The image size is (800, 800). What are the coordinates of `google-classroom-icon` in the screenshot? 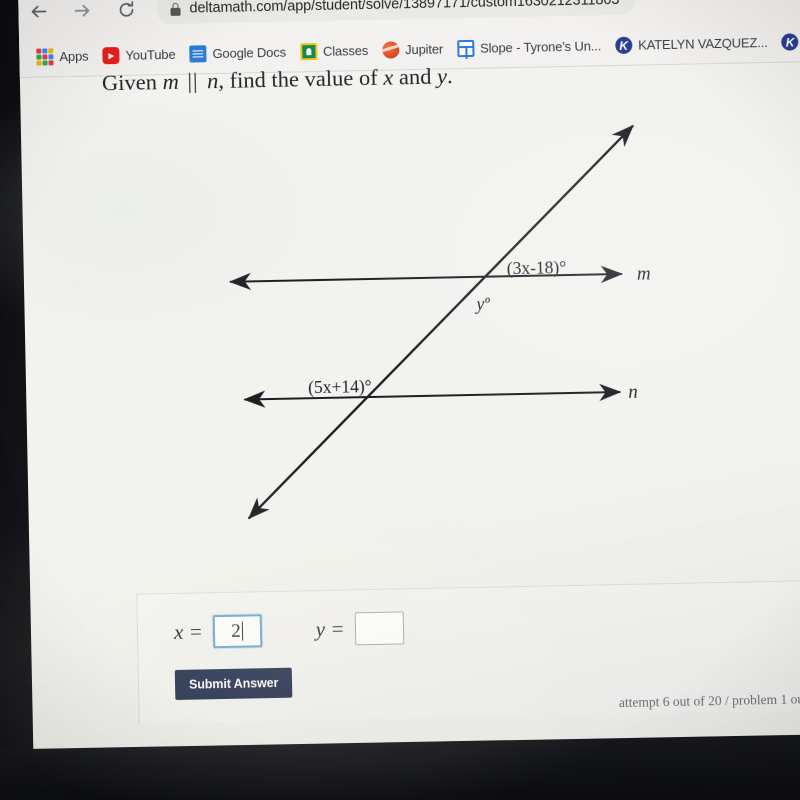 It's located at (308, 52).